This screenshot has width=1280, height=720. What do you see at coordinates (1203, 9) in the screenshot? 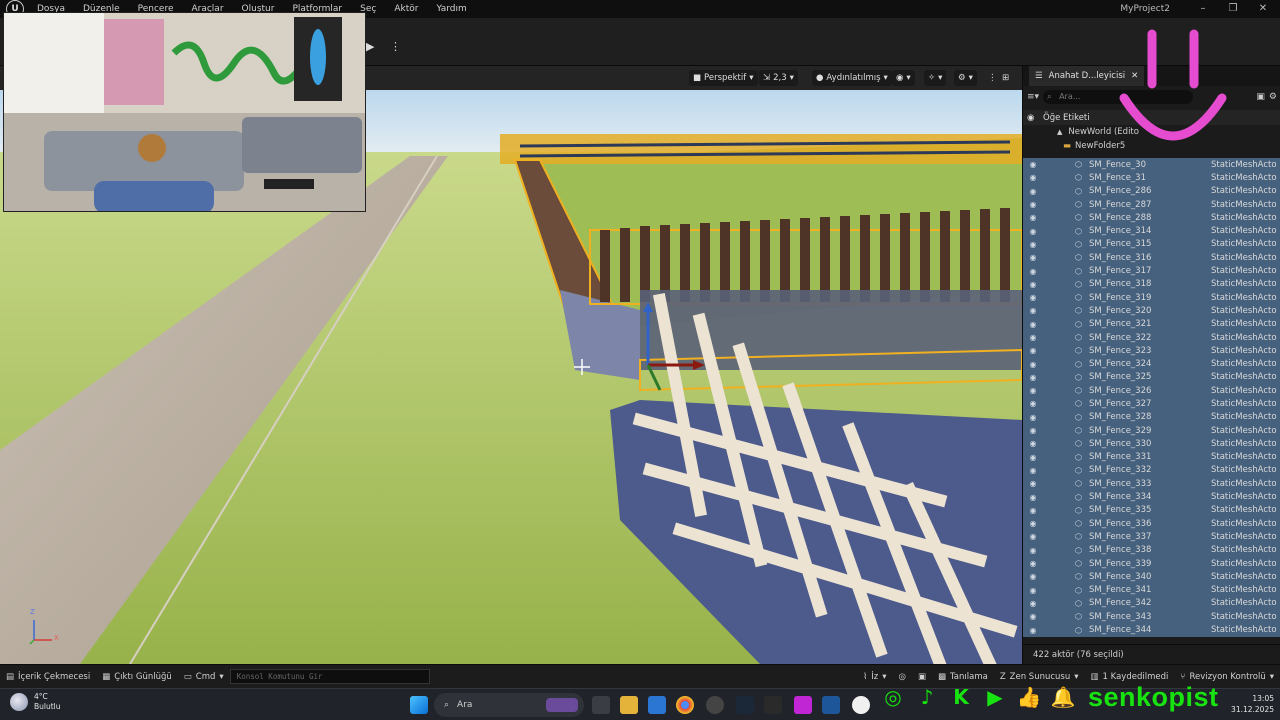
I see `minimize-icon: –` at bounding box center [1203, 9].